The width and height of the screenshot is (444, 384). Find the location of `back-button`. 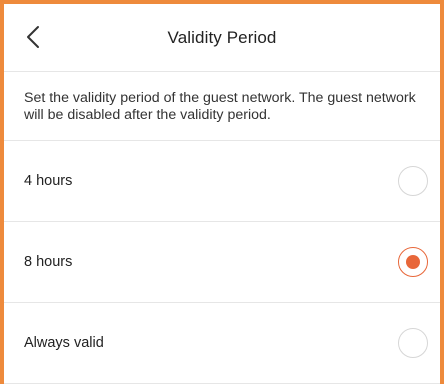

back-button is located at coordinates (33, 37).